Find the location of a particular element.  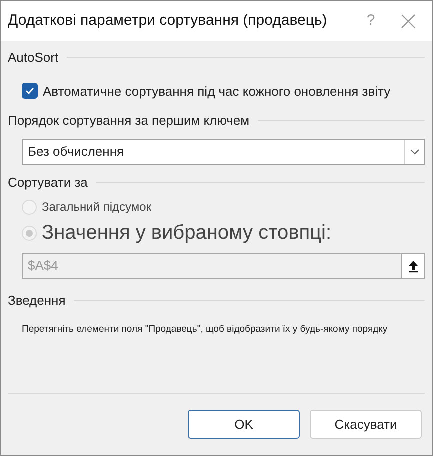

check-icon is located at coordinates (30, 91).